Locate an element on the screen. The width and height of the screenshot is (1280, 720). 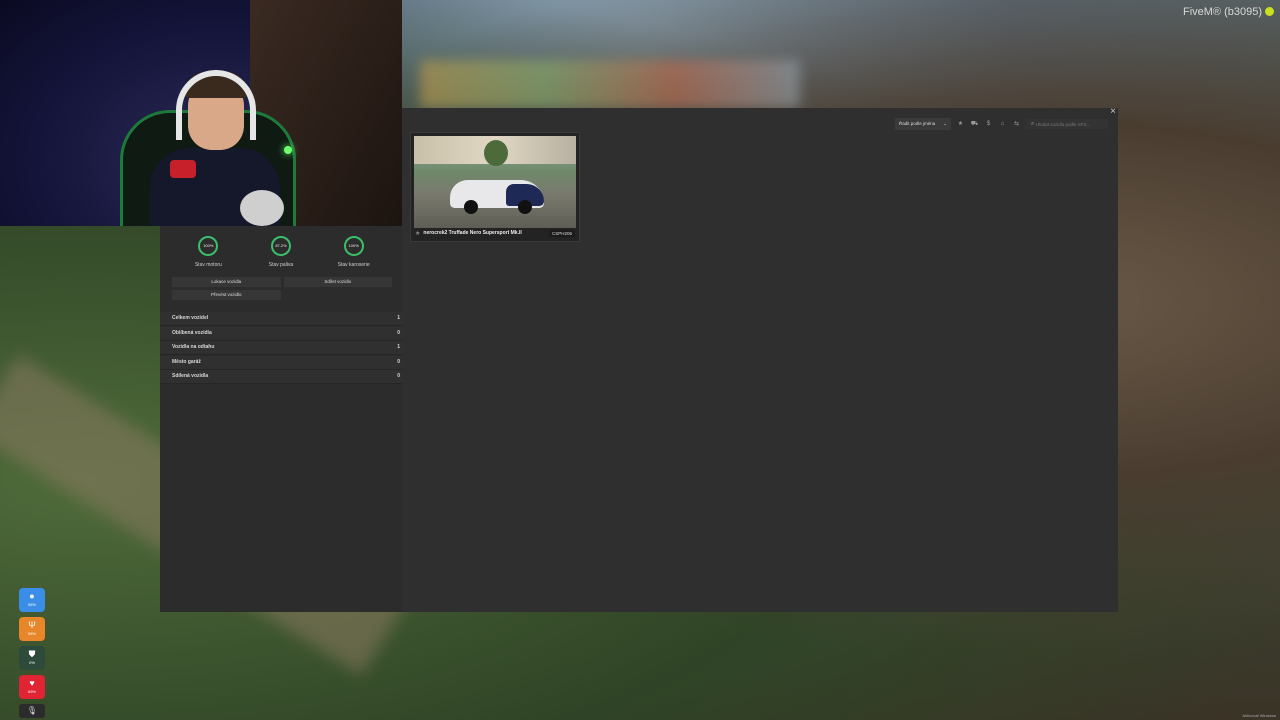
fivem-build-label: FiveM® (b3095) is located at coordinates (1222, 12).